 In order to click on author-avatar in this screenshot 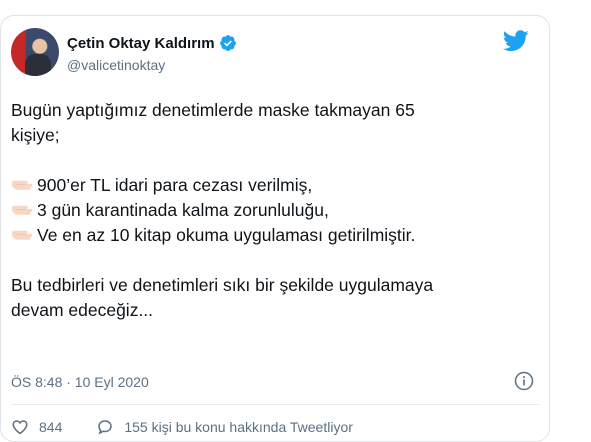, I will do `click(35, 52)`.